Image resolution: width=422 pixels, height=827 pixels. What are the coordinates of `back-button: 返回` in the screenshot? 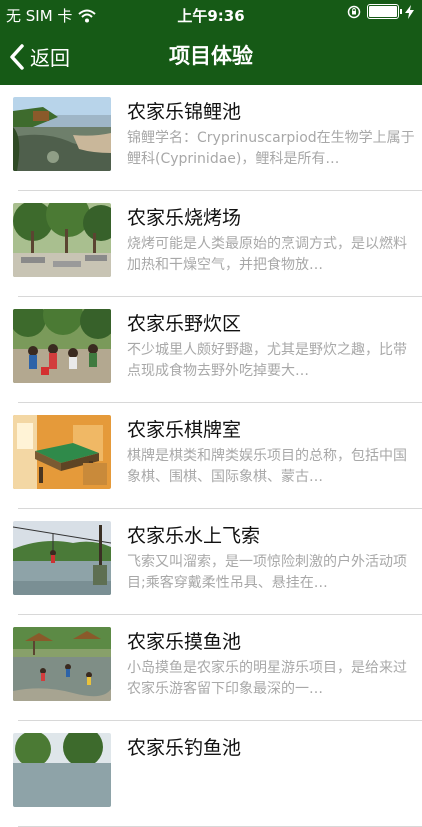 It's located at (39, 56).